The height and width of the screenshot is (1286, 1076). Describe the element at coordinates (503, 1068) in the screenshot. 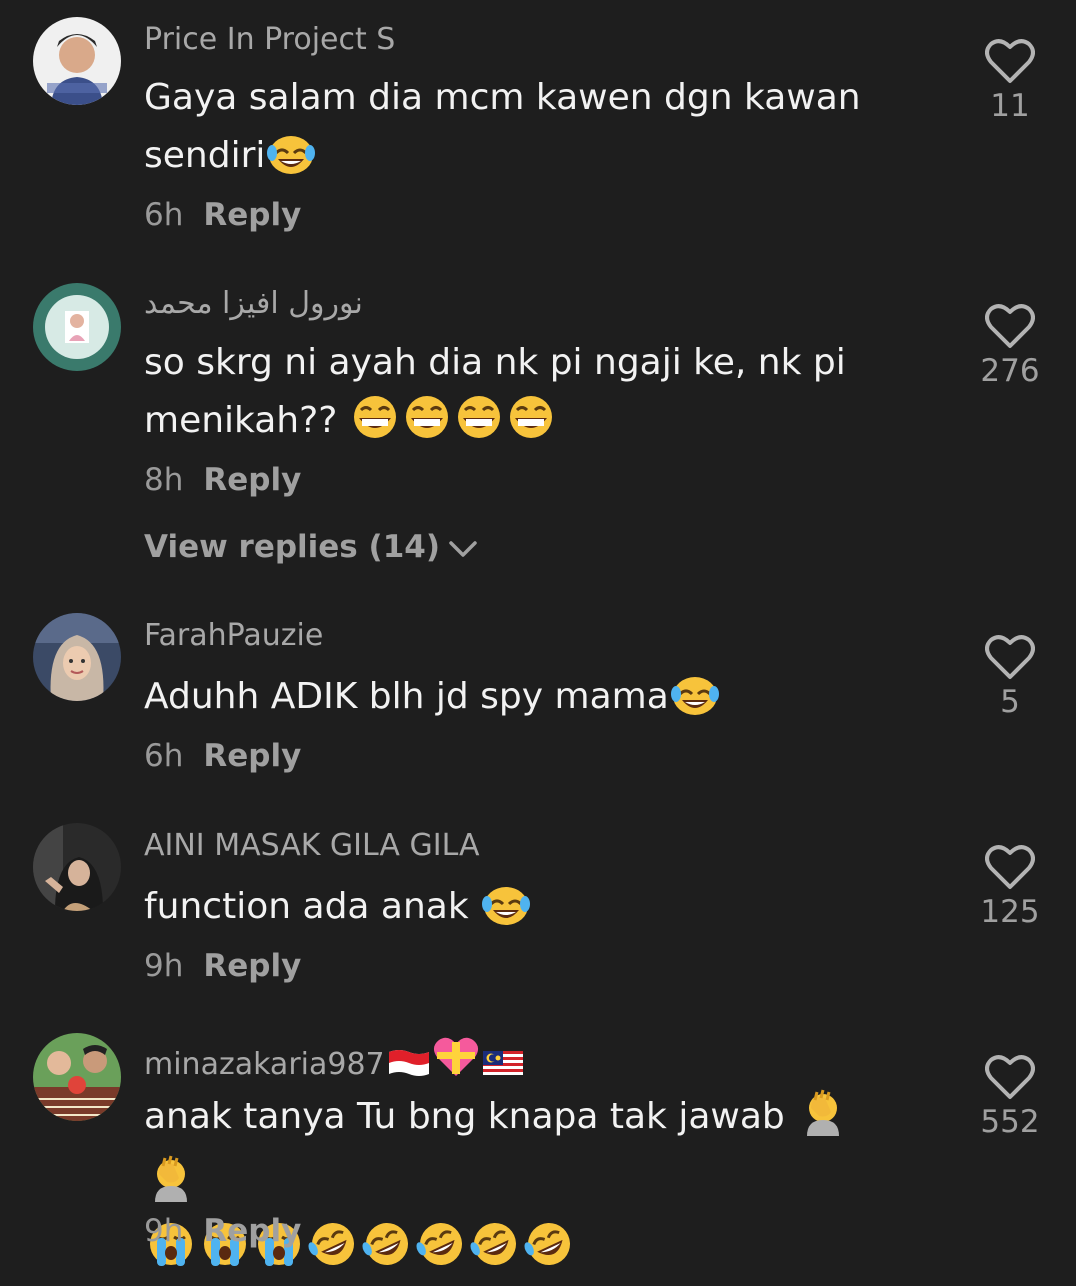

I see `malaysia-flag-icon` at that location.